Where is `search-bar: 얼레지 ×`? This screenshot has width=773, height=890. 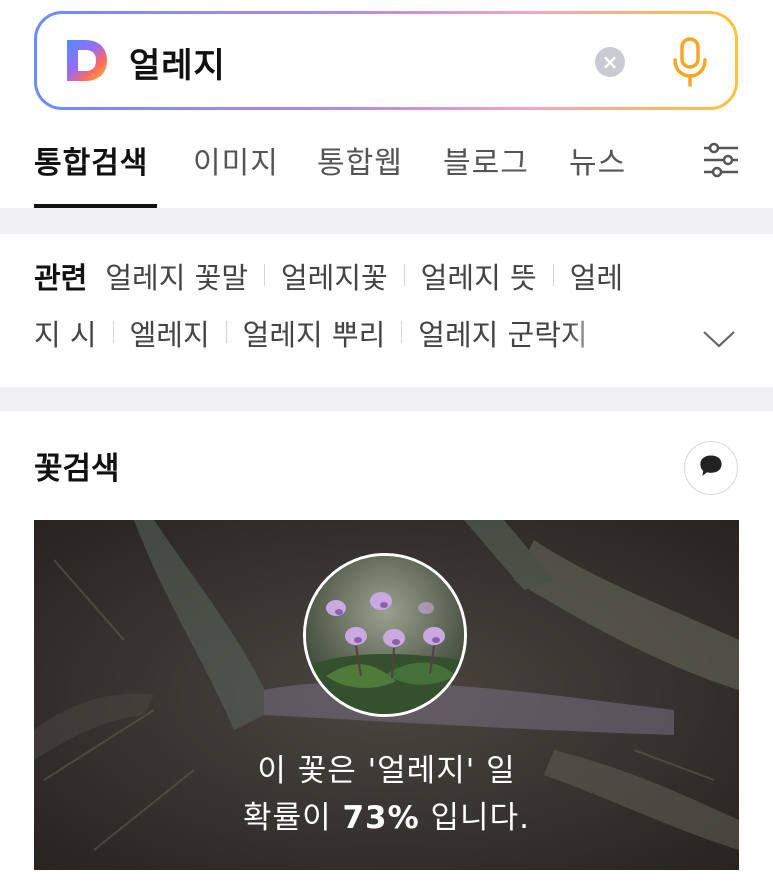
search-bar: 얼레지 × is located at coordinates (386, 60).